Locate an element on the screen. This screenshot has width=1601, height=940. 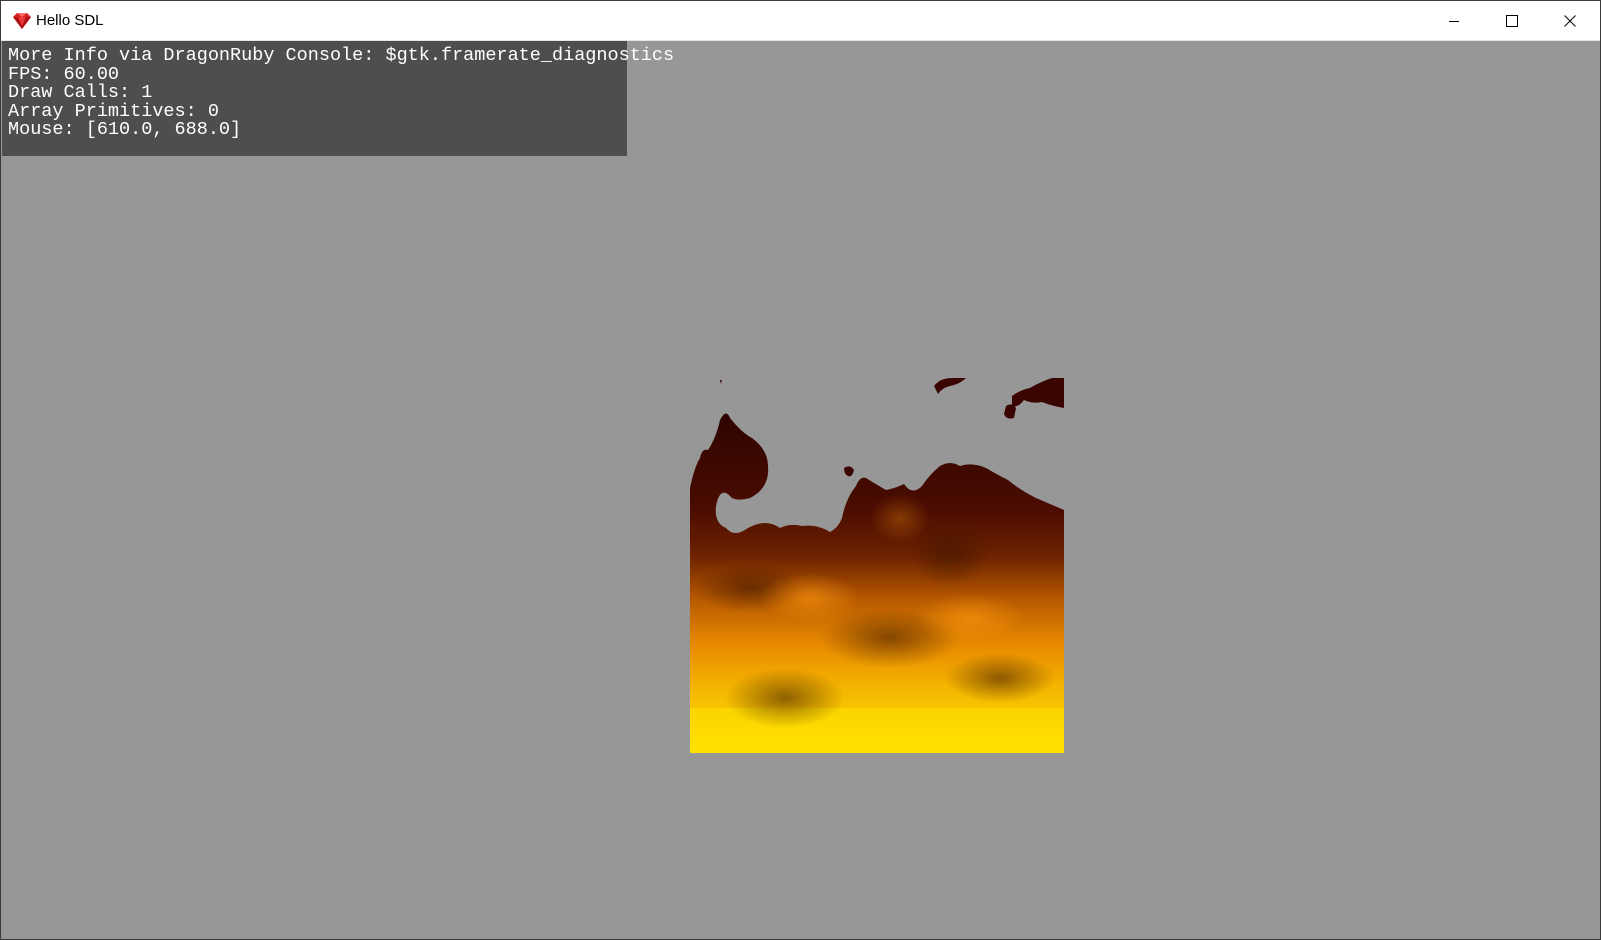
mouse-position-readout: Mouse: [610.0, 688.0] is located at coordinates (125, 130).